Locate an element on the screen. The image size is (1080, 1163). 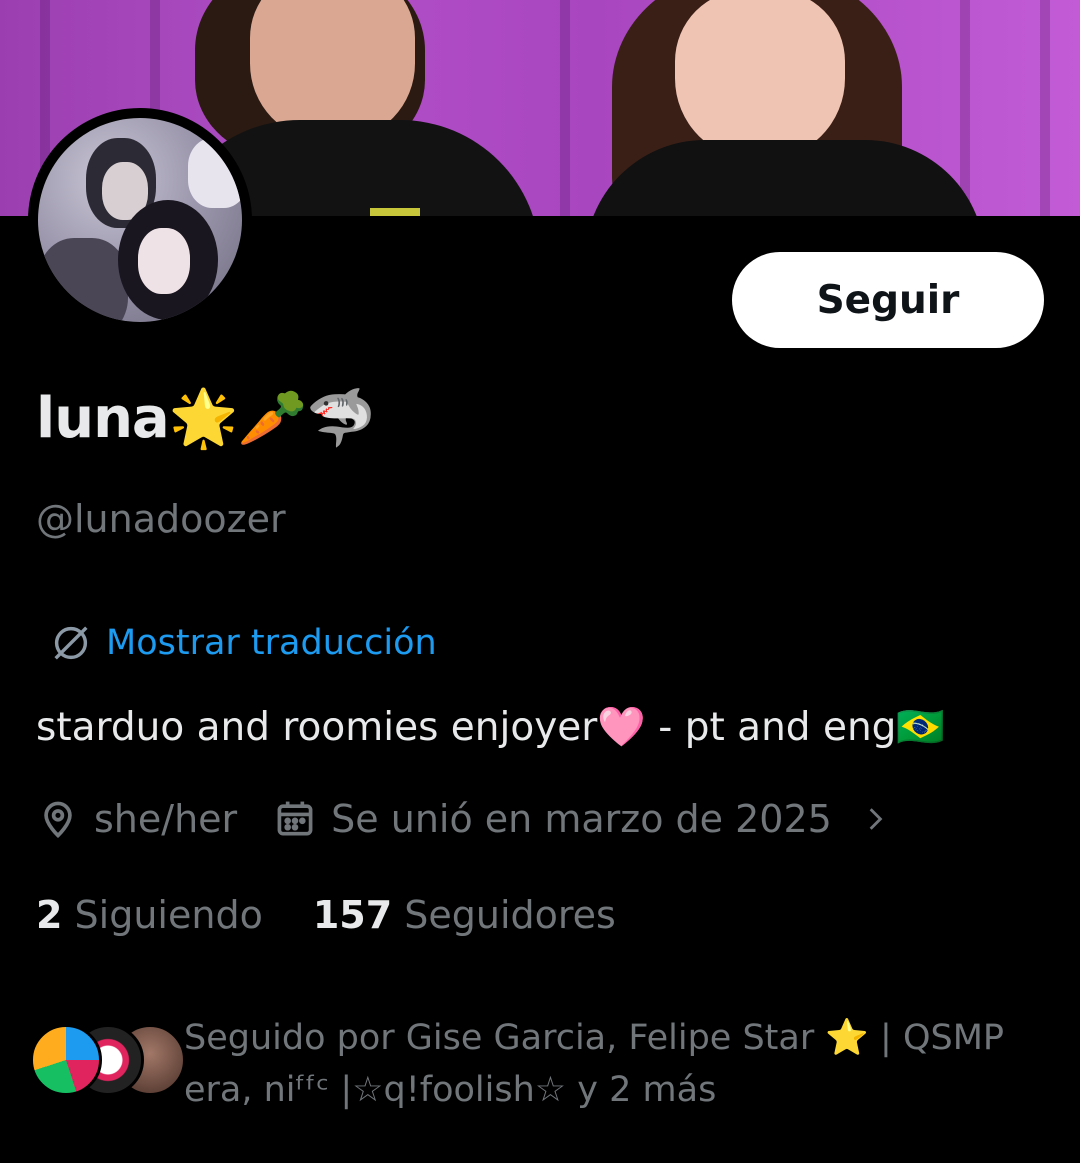
calendar-icon is located at coordinates (295, 818).